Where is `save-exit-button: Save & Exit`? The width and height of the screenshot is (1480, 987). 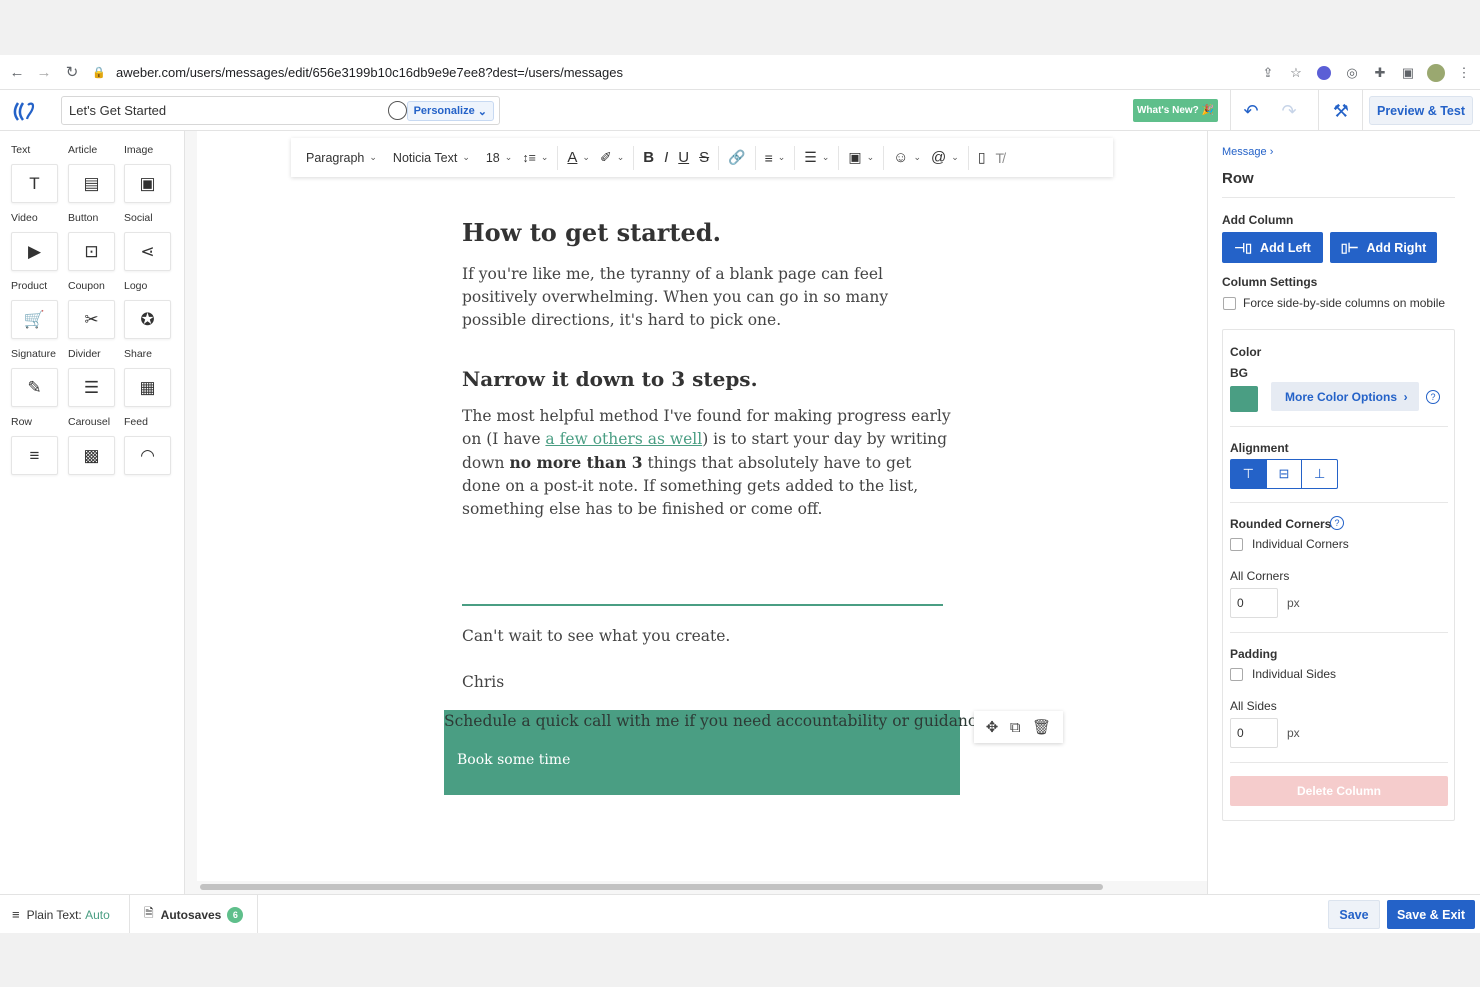 save-exit-button: Save & Exit is located at coordinates (1431, 914).